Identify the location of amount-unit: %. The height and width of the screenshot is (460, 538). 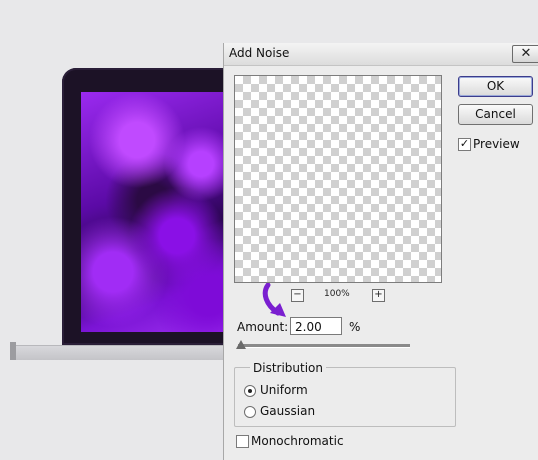
(355, 327).